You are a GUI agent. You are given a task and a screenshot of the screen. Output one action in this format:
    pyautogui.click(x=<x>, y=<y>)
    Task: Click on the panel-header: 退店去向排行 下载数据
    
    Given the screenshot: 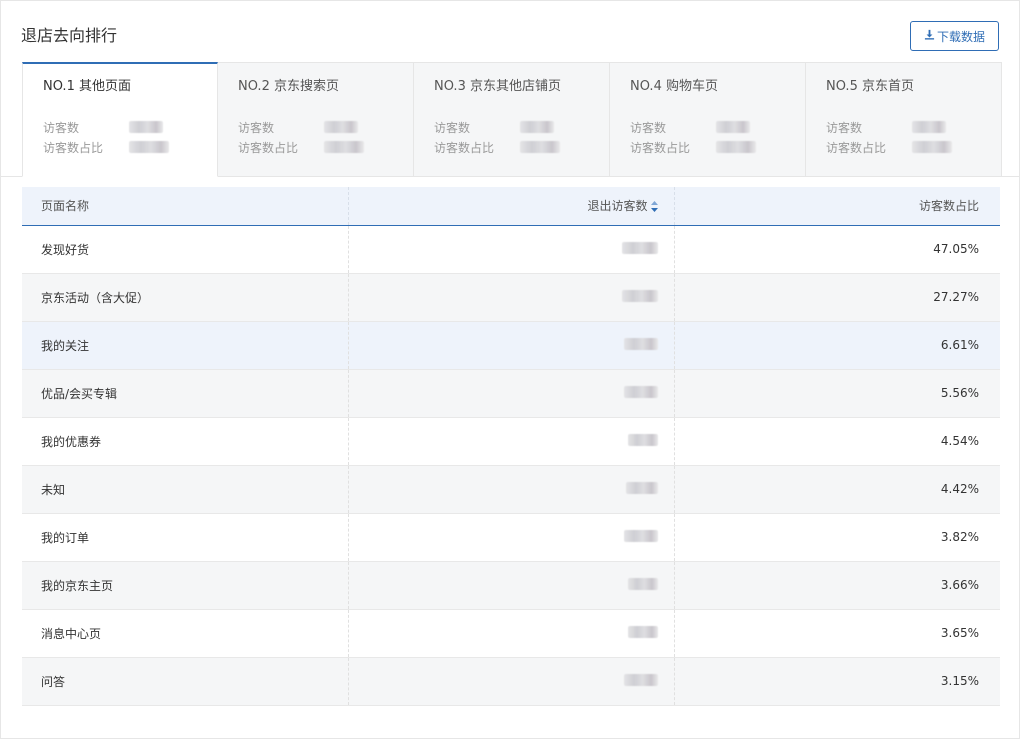 What is the action you would take?
    pyautogui.click(x=510, y=37)
    